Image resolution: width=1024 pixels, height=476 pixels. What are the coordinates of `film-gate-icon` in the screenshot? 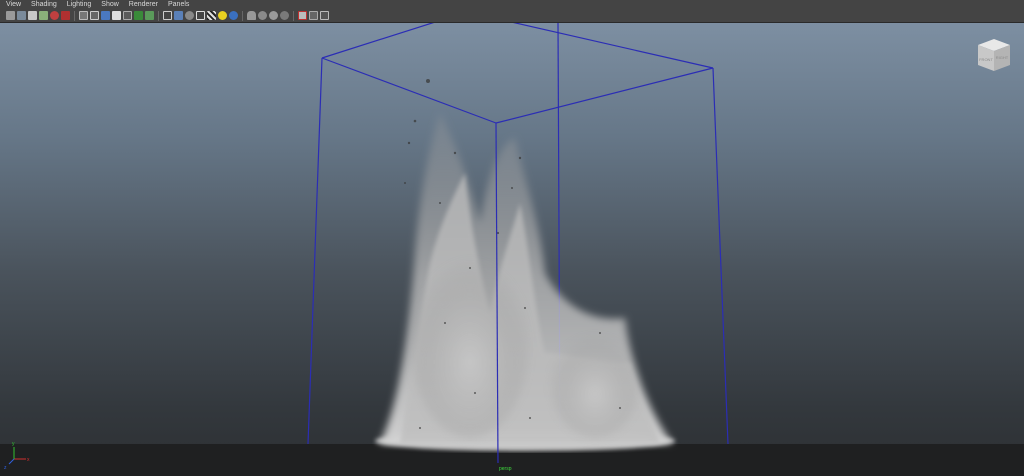 It's located at (94, 15).